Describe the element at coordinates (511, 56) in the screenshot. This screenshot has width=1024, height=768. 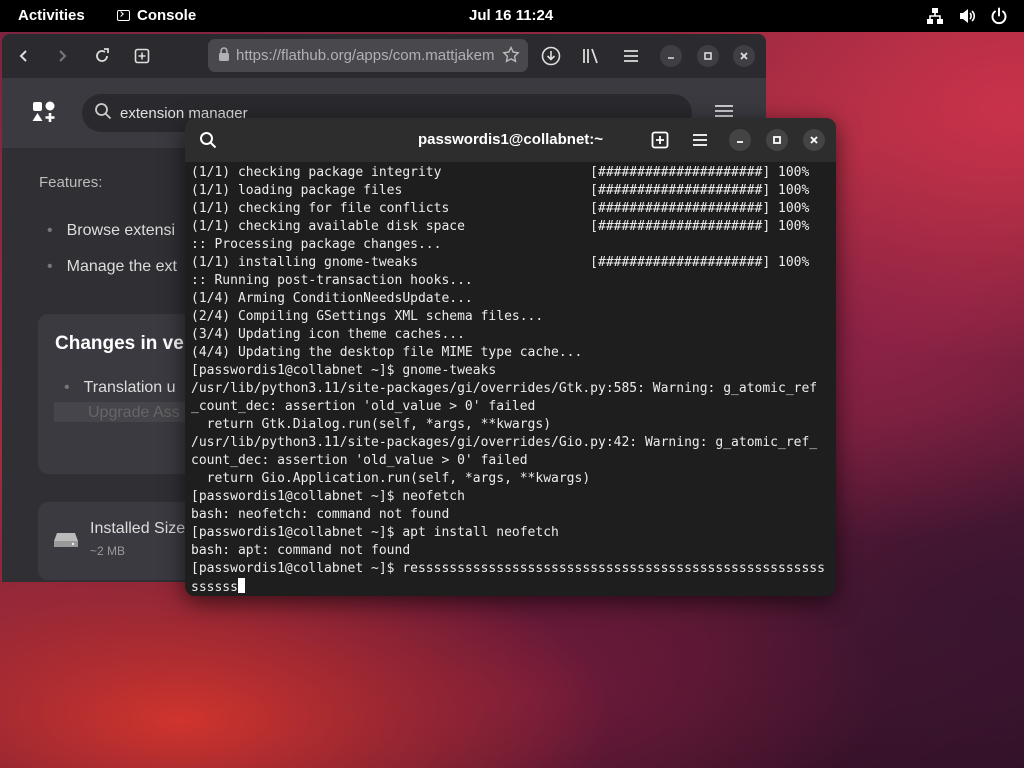
I see `bookmark-star-icon` at that location.